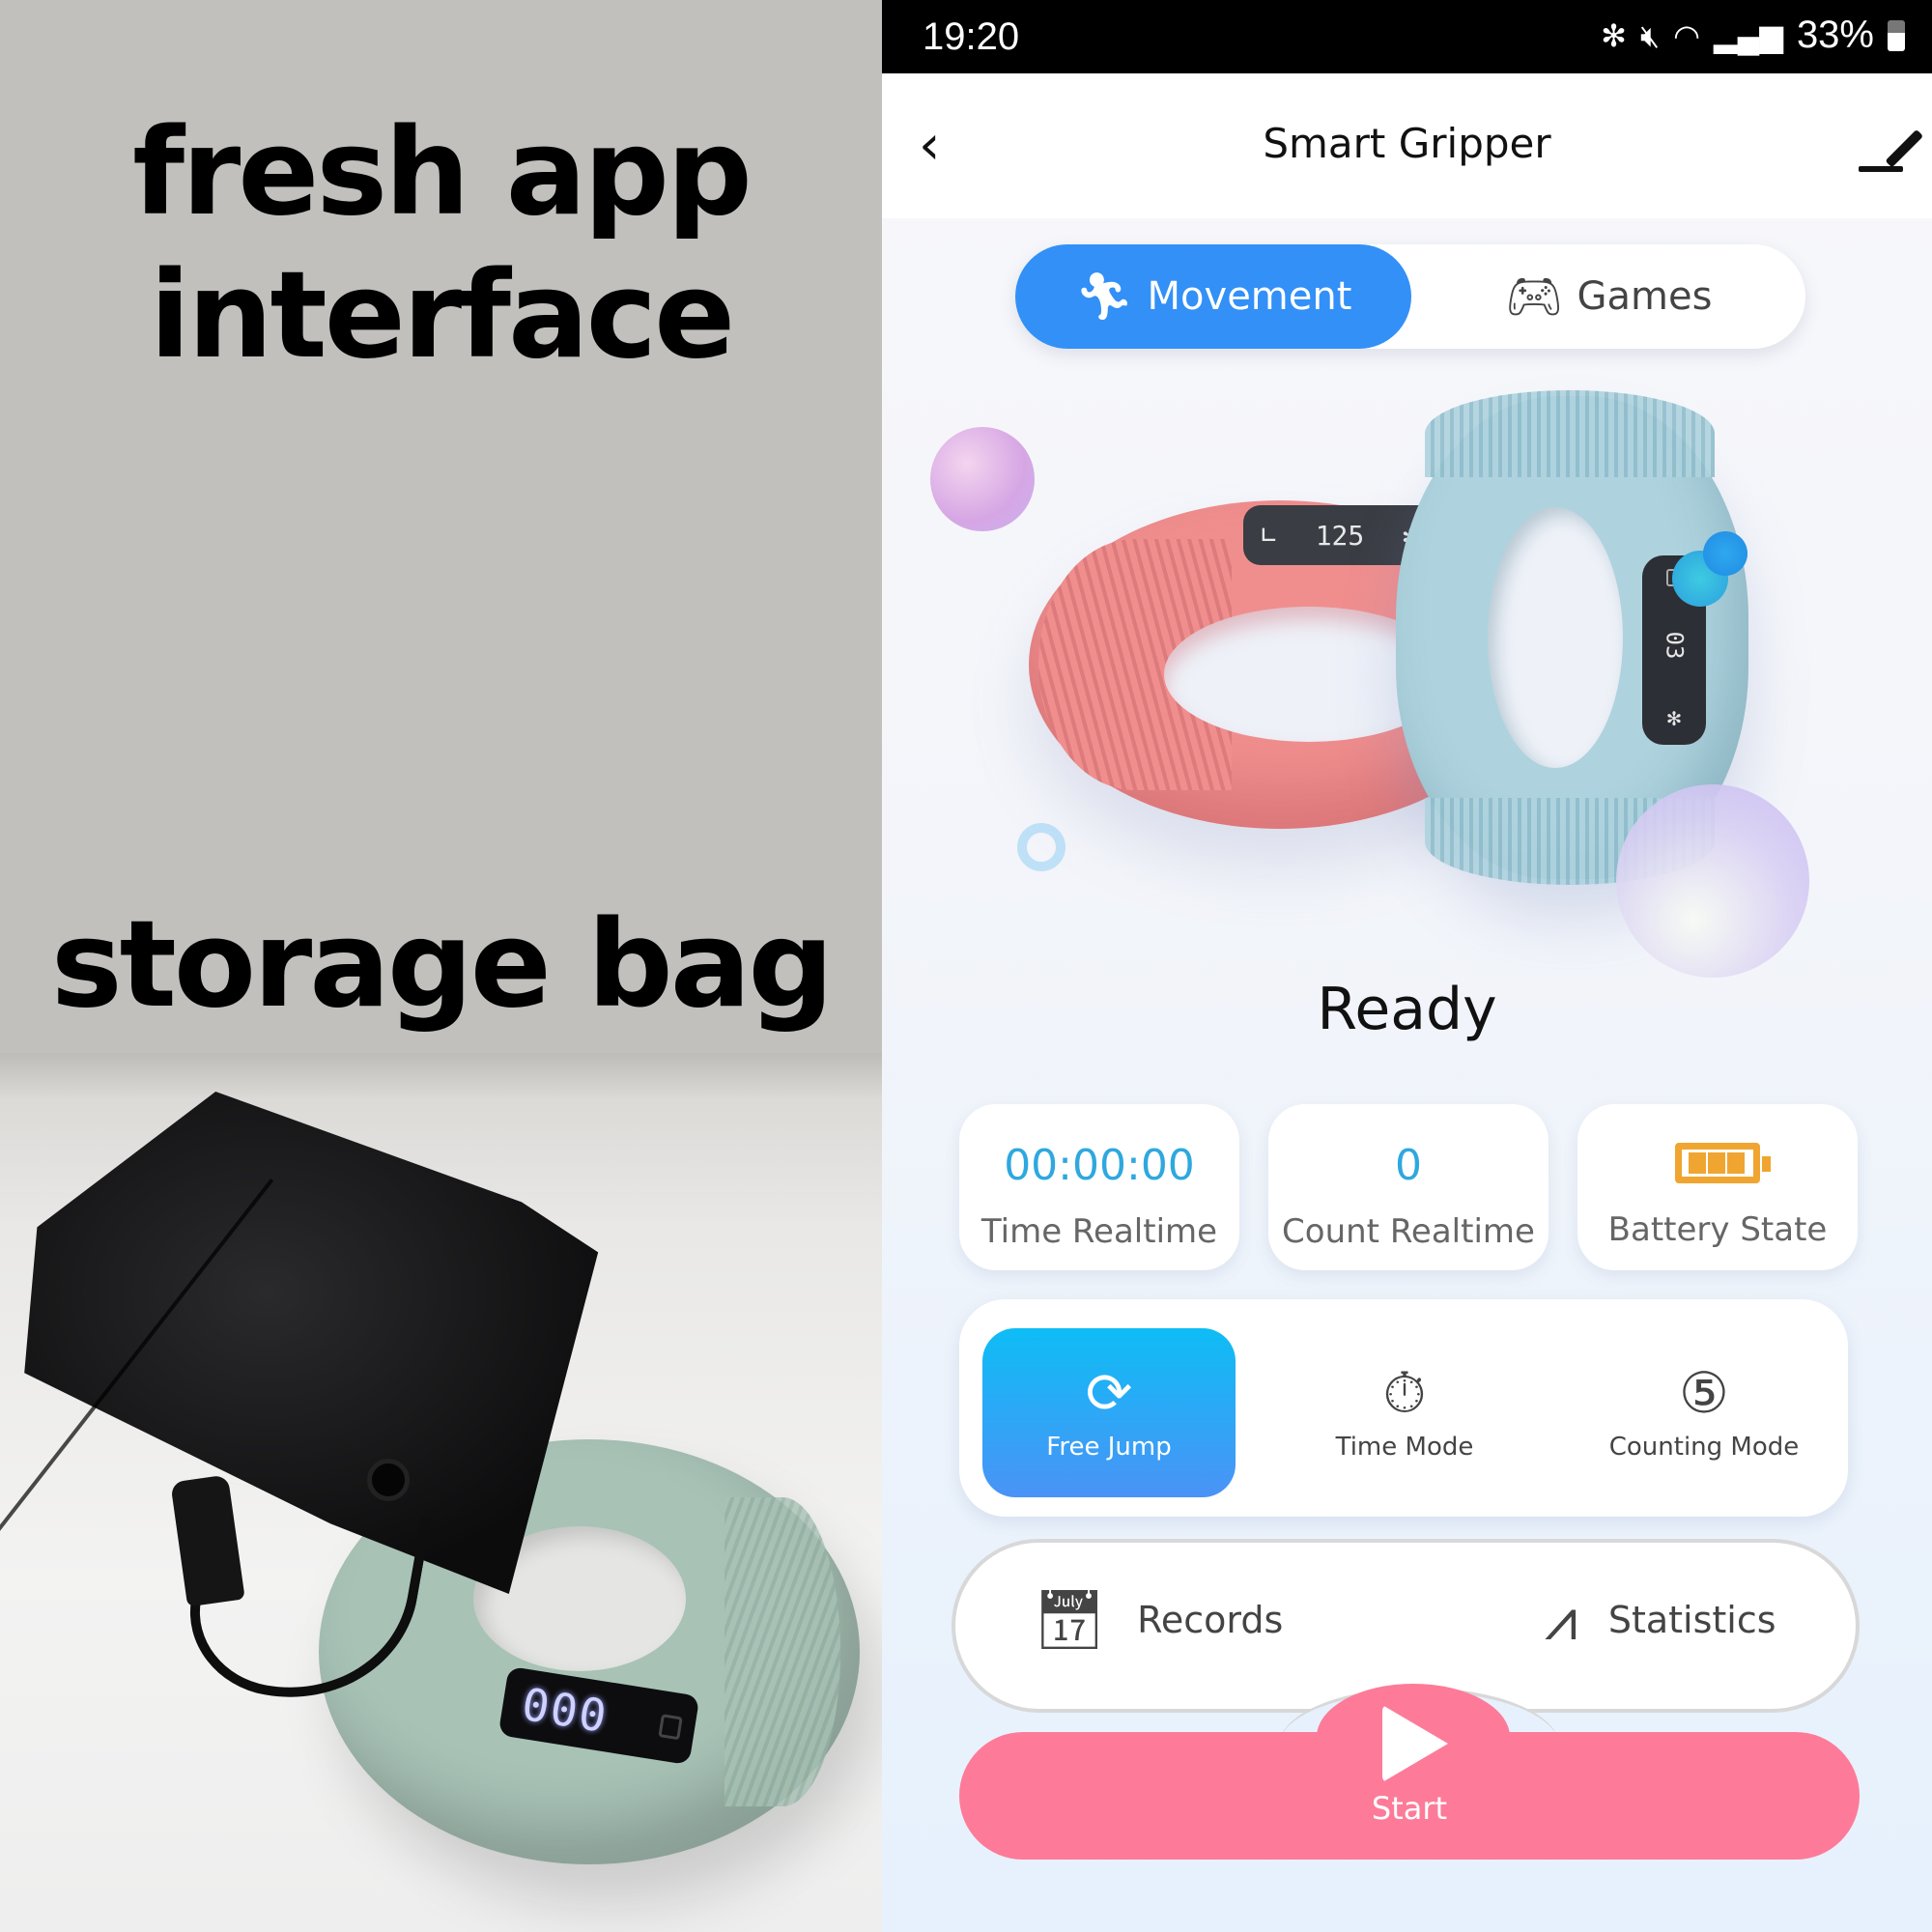 Image resolution: width=1932 pixels, height=1932 pixels. I want to click on rotate-arrows-icon: ⟳, so click(1109, 1393).